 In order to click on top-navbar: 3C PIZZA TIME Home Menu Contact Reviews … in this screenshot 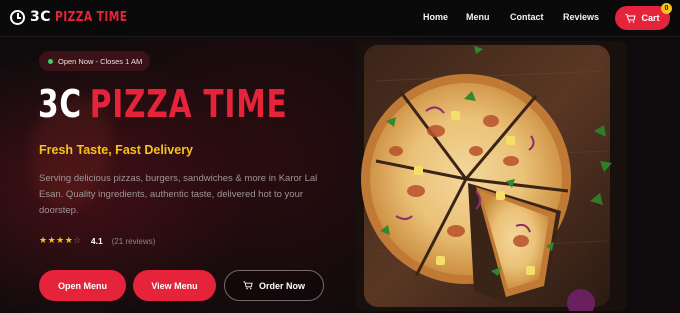, I will do `click(340, 18)`.